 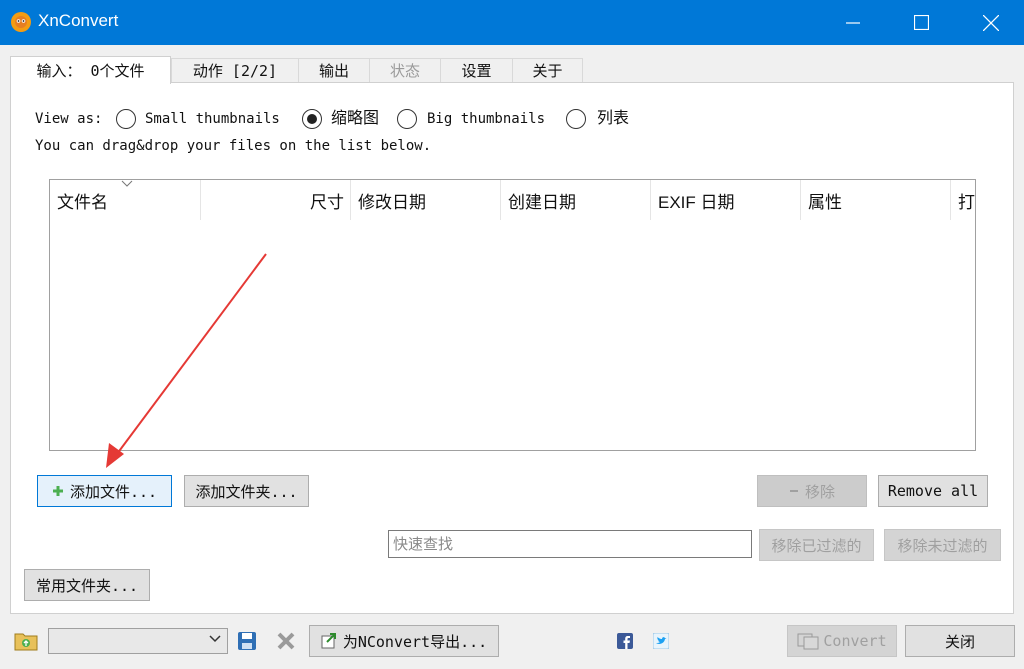 I want to click on option-big-thumbnails-label: Big thumbnails, so click(x=486, y=119).